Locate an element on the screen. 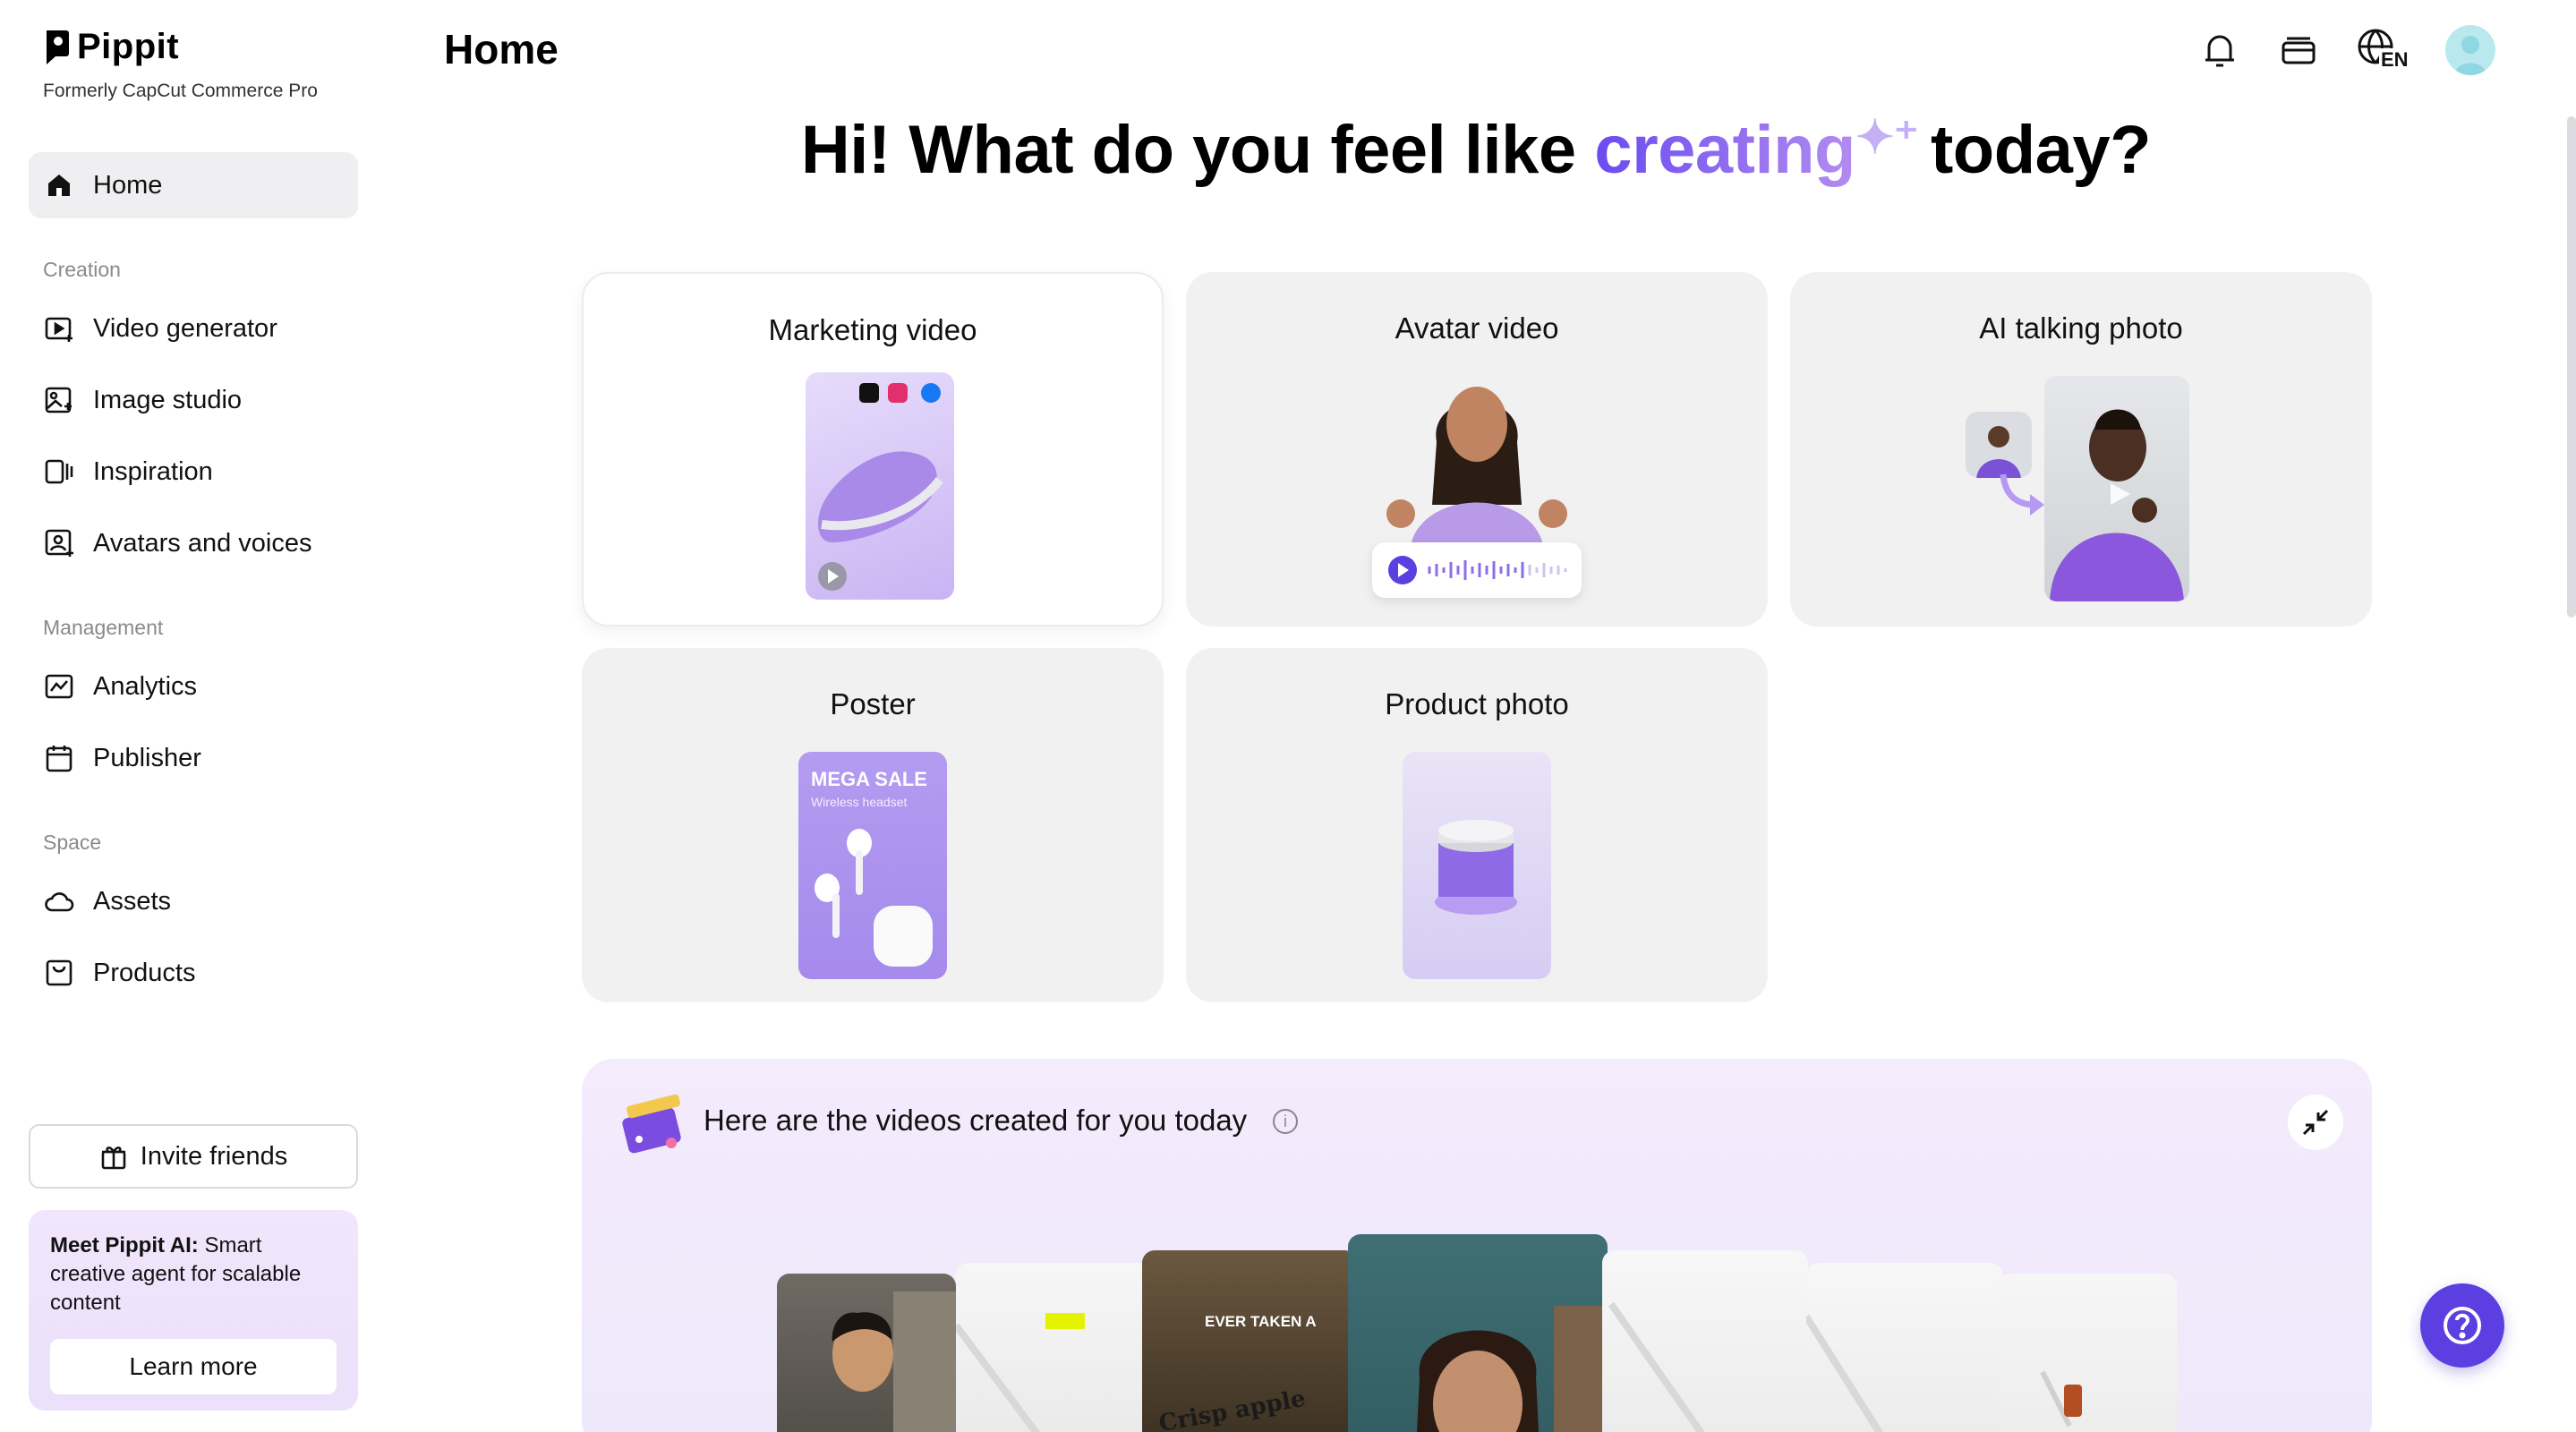  sparkle-icon: ✦⁺ is located at coordinates (1887, 138).